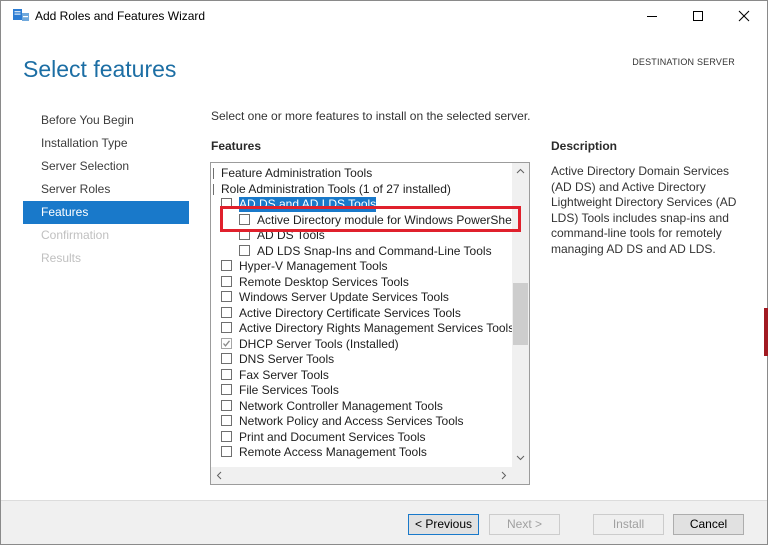  Describe the element at coordinates (361, 475) in the screenshot. I see `horizontal-scrollbar` at that location.